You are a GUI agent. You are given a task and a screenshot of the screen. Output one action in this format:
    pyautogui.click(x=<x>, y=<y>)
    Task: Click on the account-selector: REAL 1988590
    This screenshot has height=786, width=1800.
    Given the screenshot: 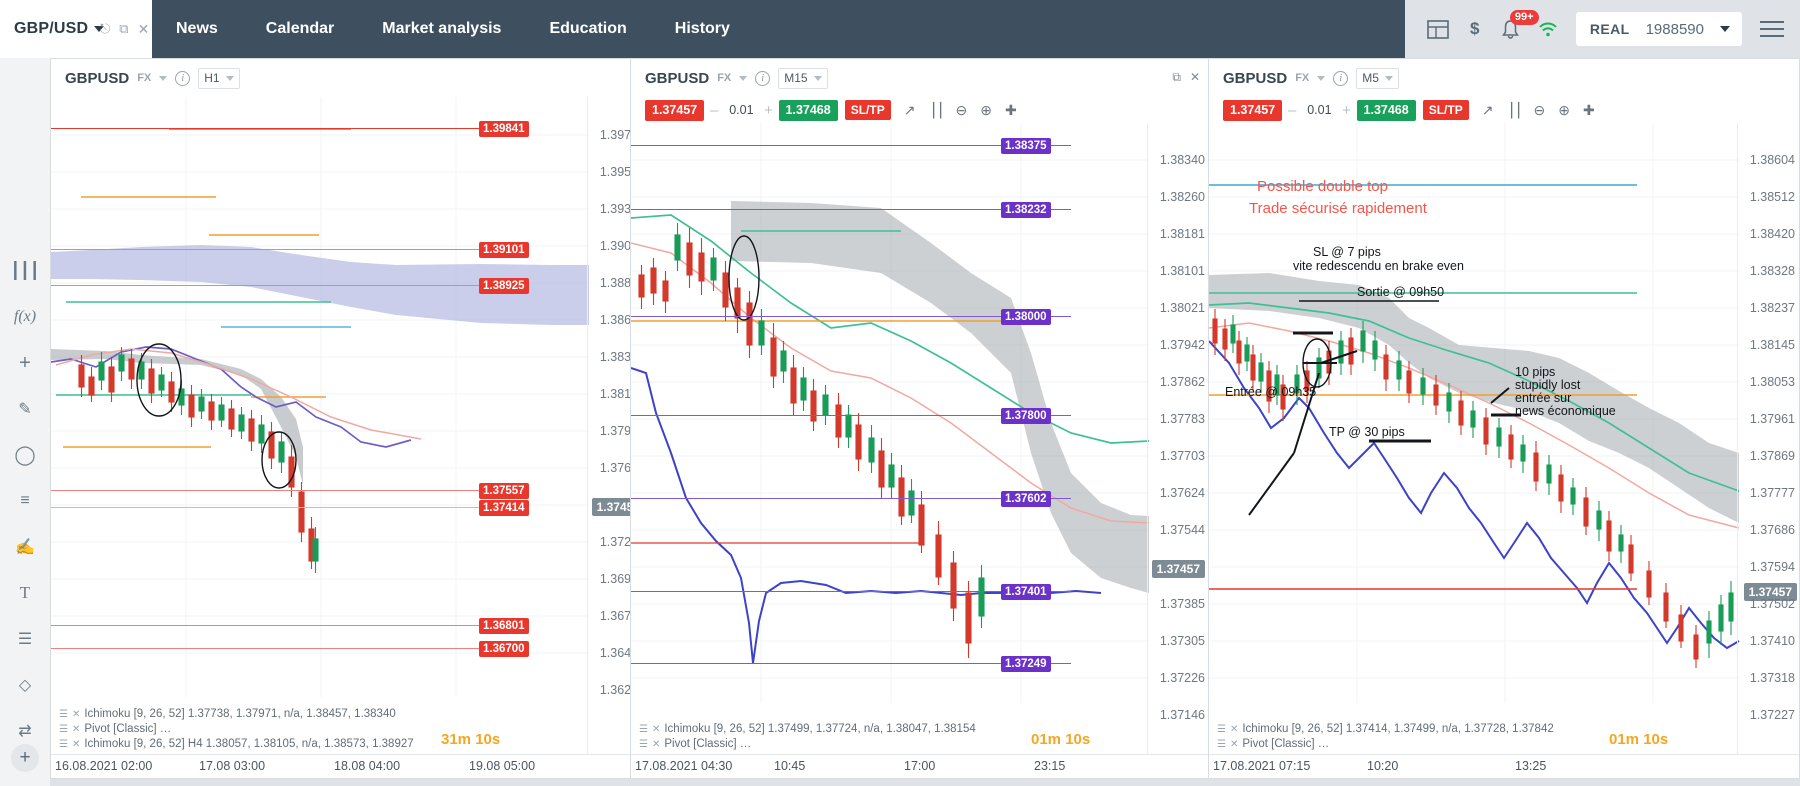 What is the action you would take?
    pyautogui.click(x=1658, y=29)
    